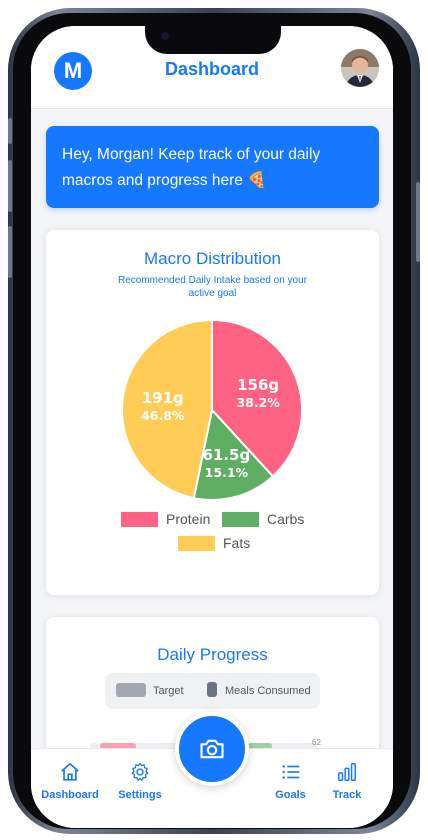  Describe the element at coordinates (212, 258) in the screenshot. I see `card-title: Macro Distribution` at that location.